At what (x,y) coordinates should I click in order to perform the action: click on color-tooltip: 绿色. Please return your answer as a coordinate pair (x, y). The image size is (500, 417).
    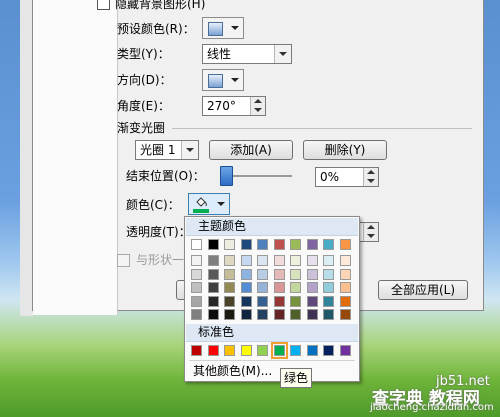
    Looking at the image, I should click on (296, 378).